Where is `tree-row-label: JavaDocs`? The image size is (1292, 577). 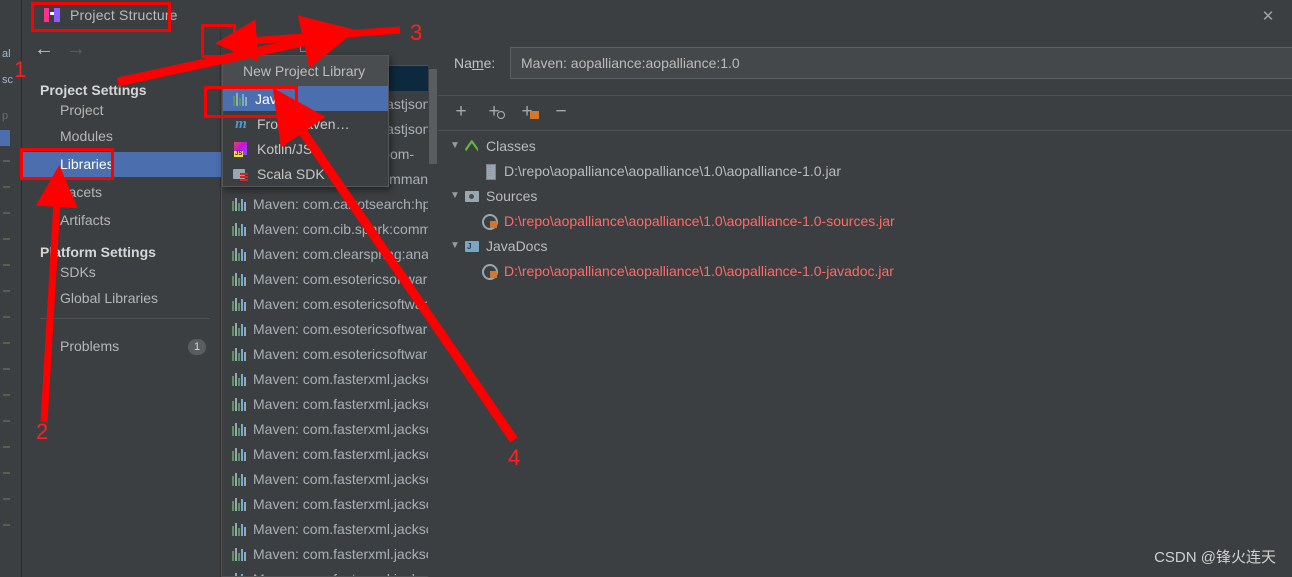 tree-row-label: JavaDocs is located at coordinates (517, 245).